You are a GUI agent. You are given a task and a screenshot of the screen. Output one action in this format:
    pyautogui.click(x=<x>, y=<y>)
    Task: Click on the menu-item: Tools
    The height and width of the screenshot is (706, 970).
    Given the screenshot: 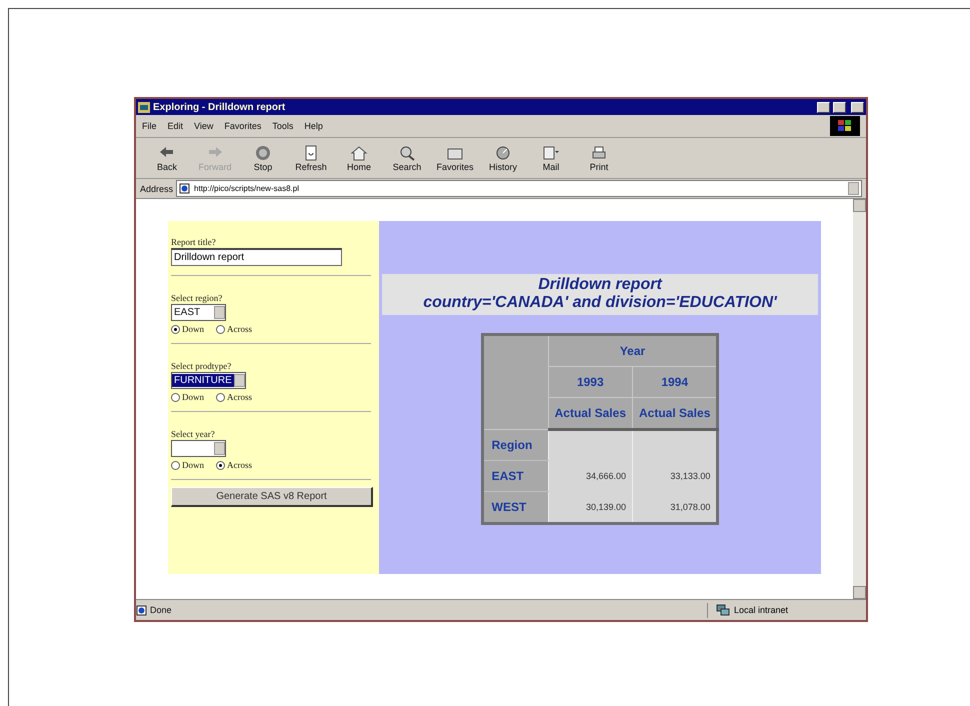 What is the action you would take?
    pyautogui.click(x=283, y=126)
    